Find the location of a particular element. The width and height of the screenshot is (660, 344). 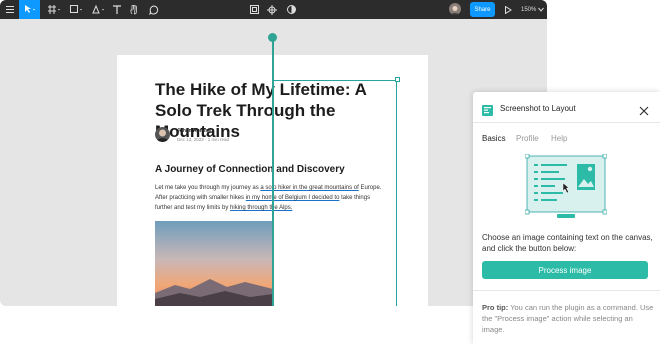

body-text-1: Let me take you through my journey as is located at coordinates (208, 188).